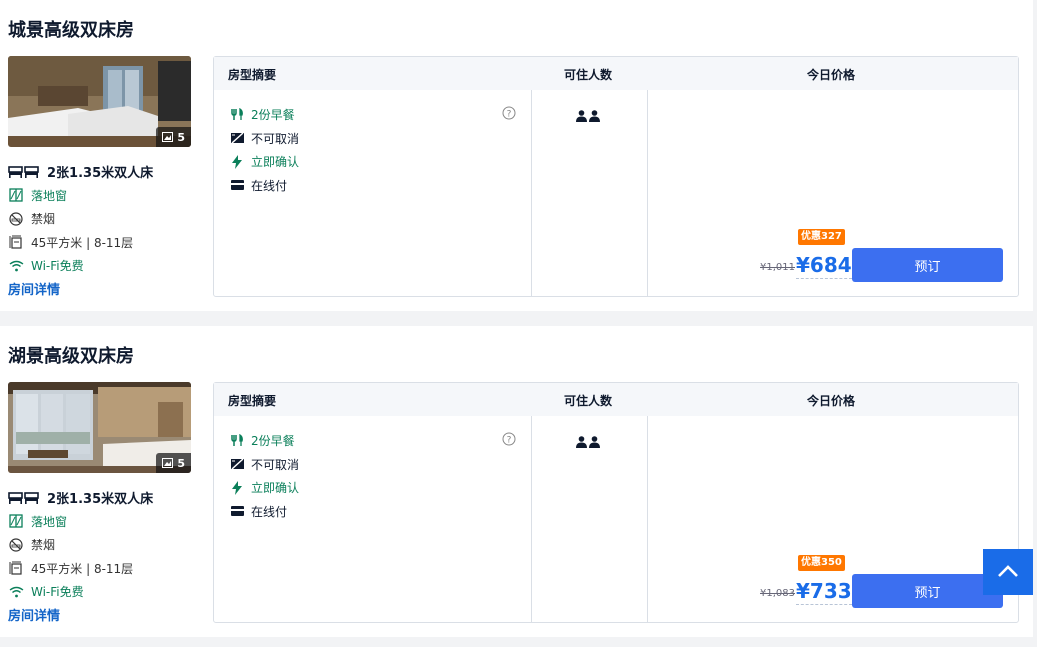 This screenshot has height=647, width=1037. Describe the element at coordinates (821, 237) in the screenshot. I see `discount-badge: 优惠327` at that location.